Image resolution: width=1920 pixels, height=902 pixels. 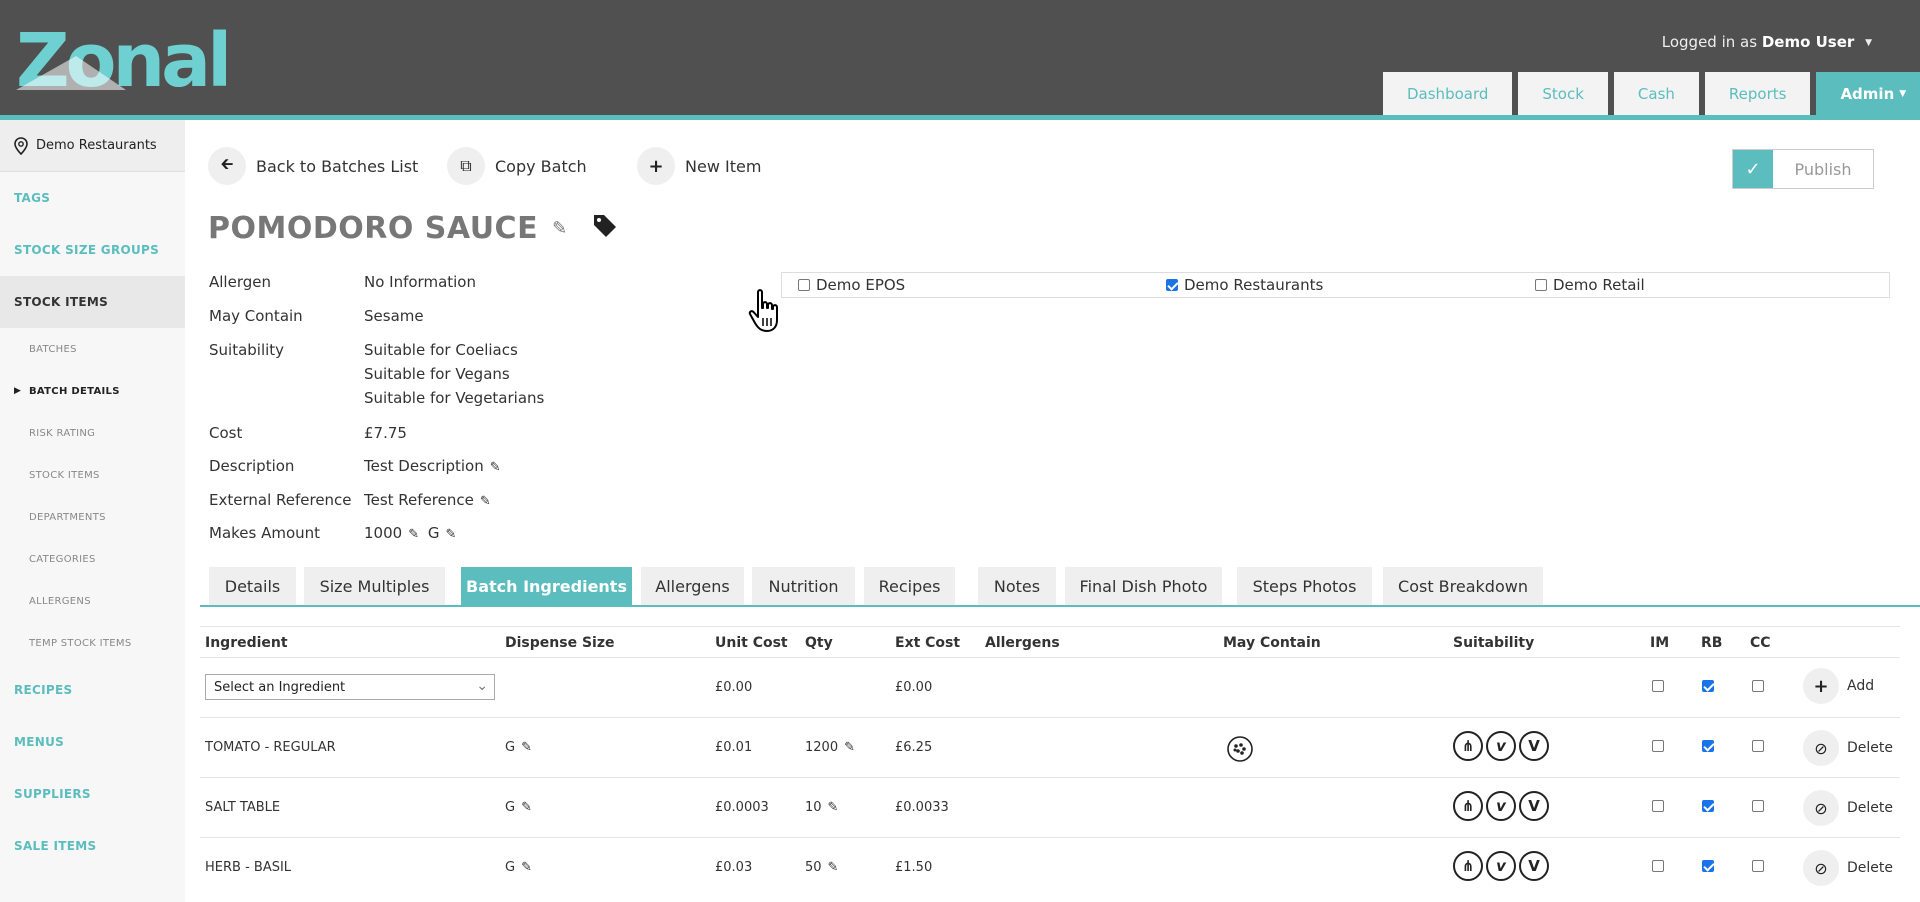 What do you see at coordinates (1463, 586) in the screenshot?
I see `tab-cost-breakdown: Cost Breakdown` at bounding box center [1463, 586].